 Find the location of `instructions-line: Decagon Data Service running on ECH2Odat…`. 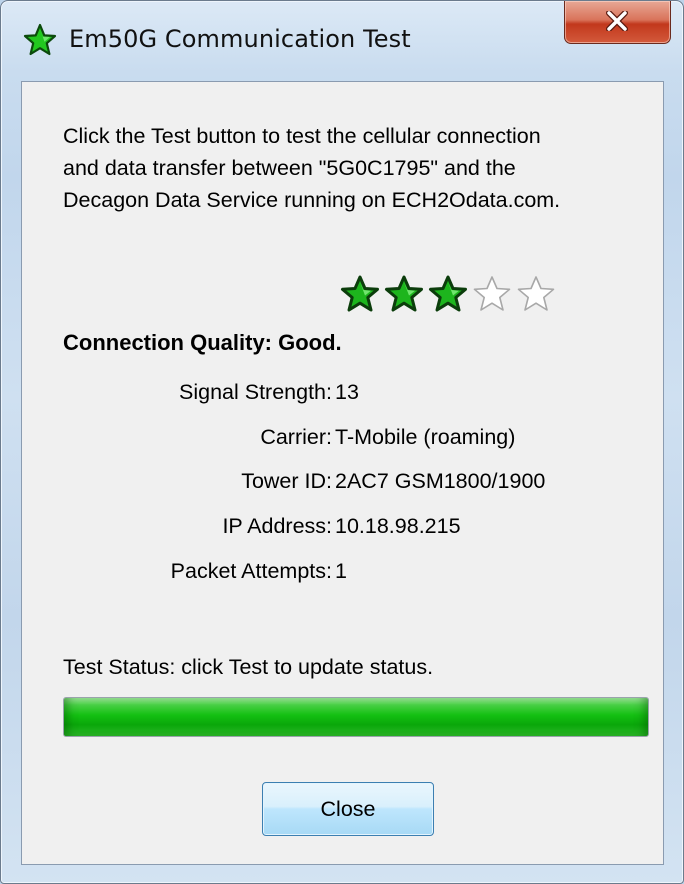

instructions-line: Decagon Data Service running on ECH2Odat… is located at coordinates (312, 200).